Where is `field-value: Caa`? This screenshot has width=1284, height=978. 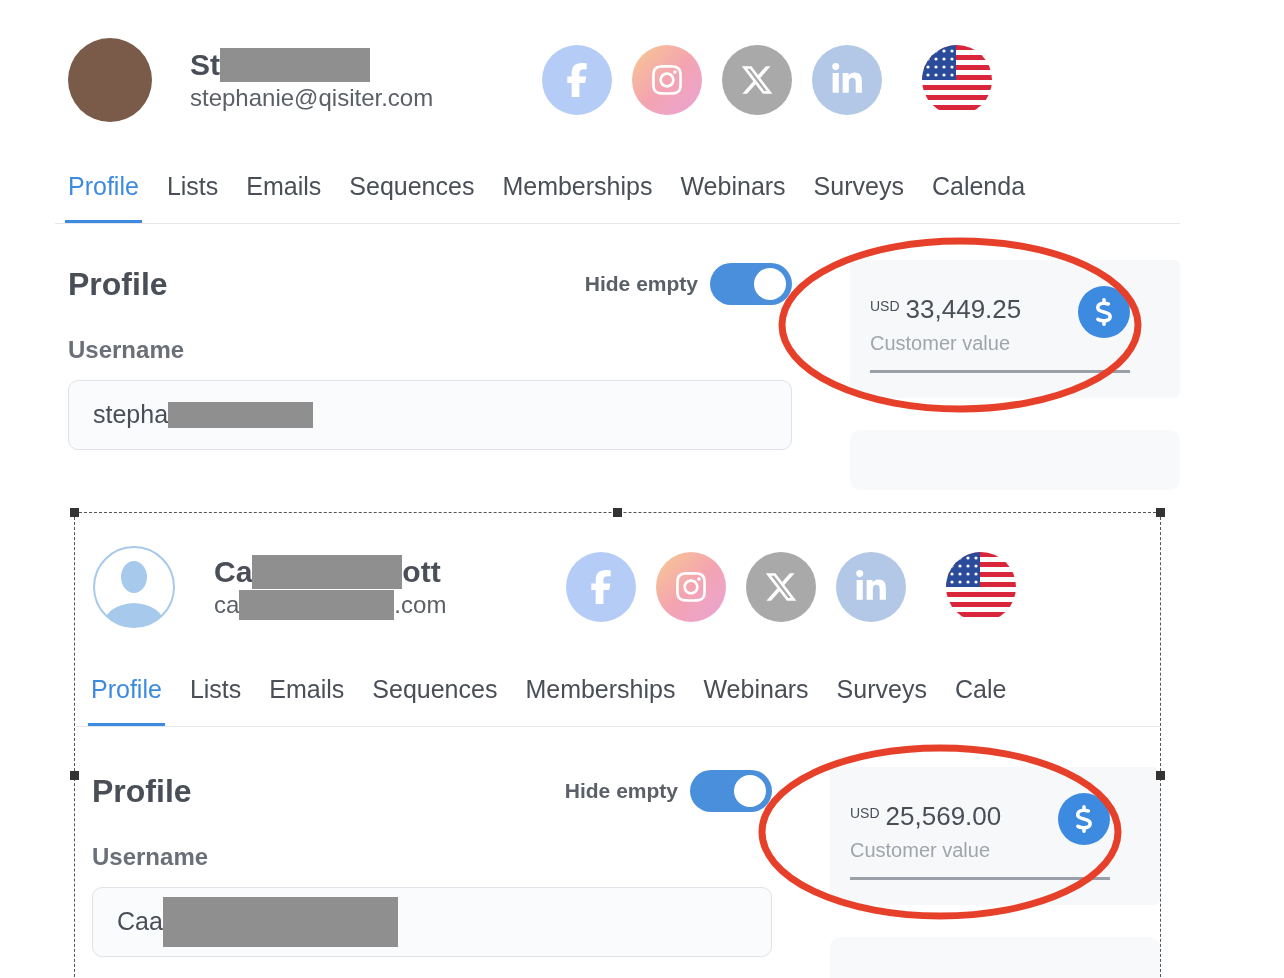 field-value: Caa is located at coordinates (140, 921).